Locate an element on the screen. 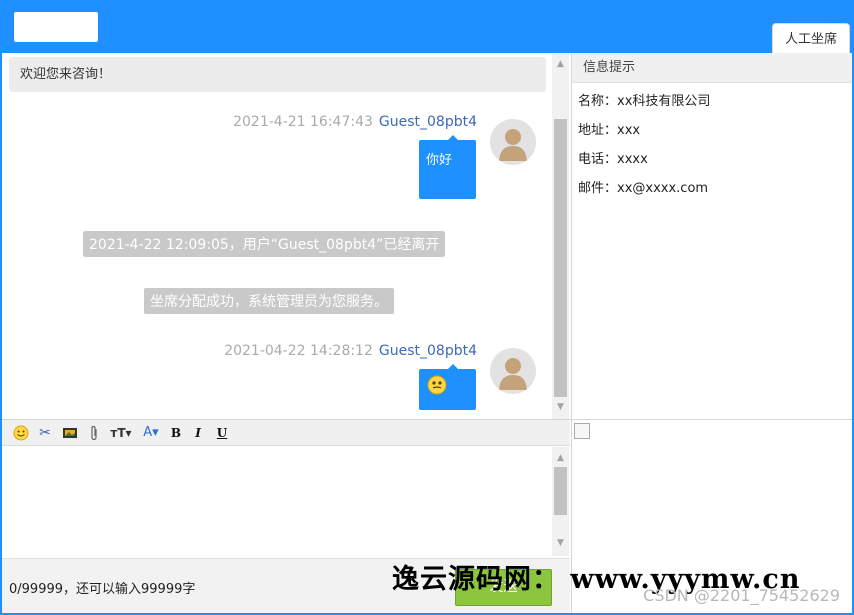 This screenshot has height=615, width=854. font-size-icon: ᴛT▾ is located at coordinates (121, 433).